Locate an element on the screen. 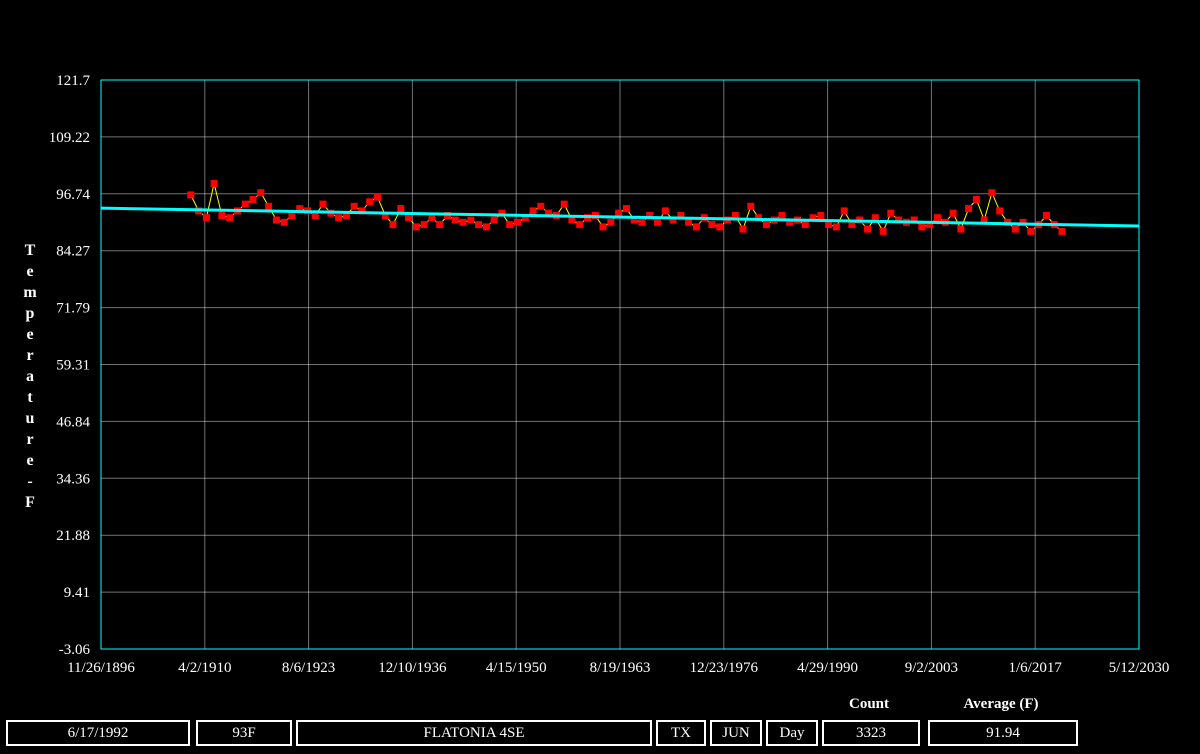 The width and height of the screenshot is (1200, 754). x-tick-label: 4/2/1910 is located at coordinates (204, 668).